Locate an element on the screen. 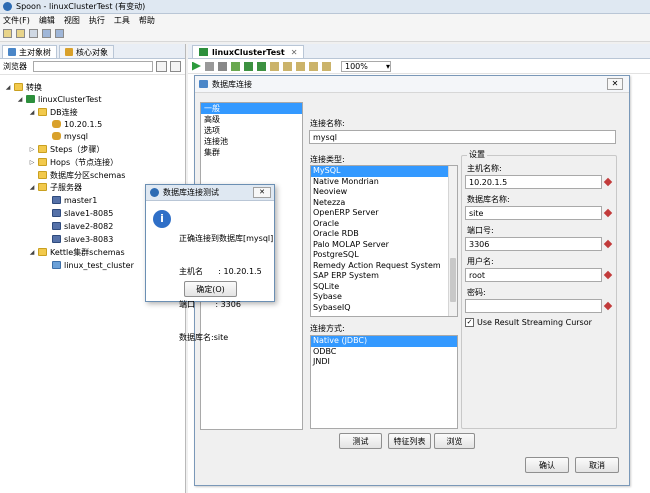  password-input is located at coordinates (533, 306).